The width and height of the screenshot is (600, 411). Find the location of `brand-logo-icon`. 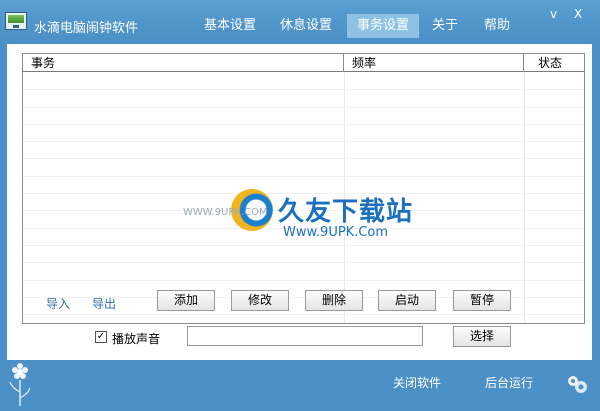

brand-logo-icon is located at coordinates (577, 384).